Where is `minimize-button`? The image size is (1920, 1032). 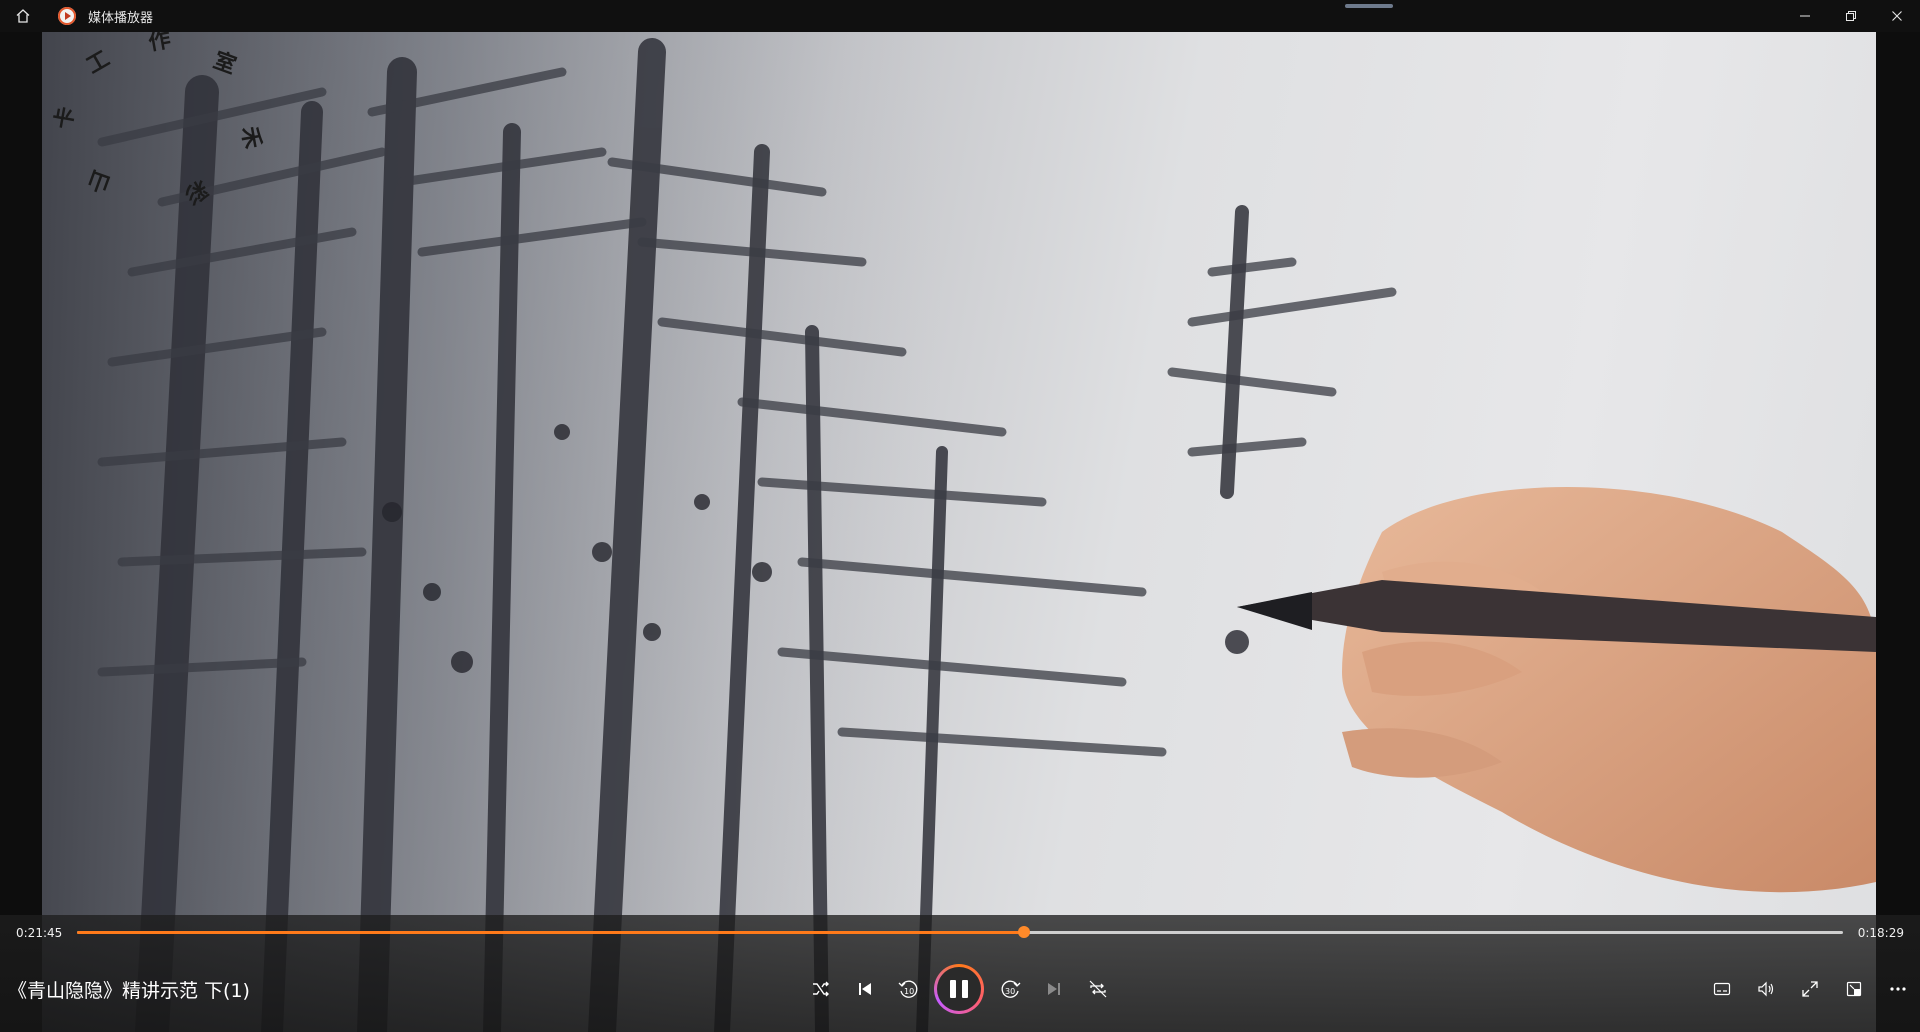
minimize-button is located at coordinates (1805, 16).